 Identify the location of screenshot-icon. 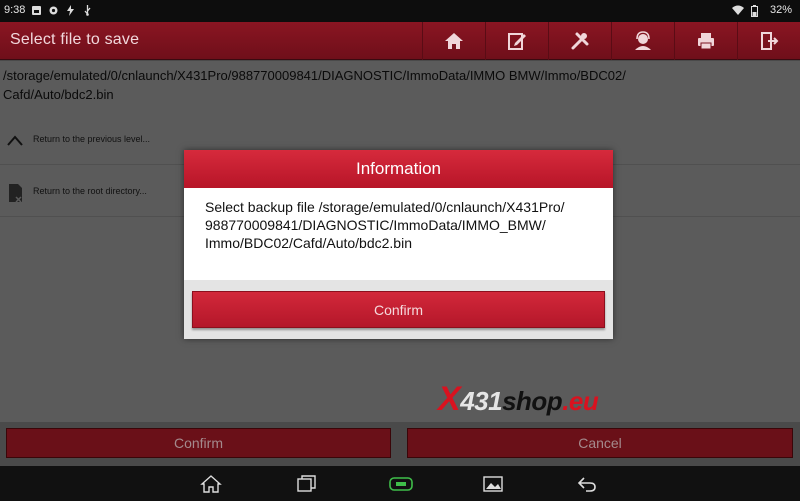
(493, 484).